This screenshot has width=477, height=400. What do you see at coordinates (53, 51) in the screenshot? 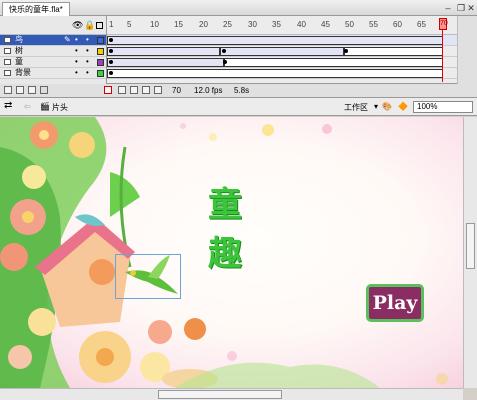
I see `layer-row-tree: 树 • •` at bounding box center [53, 51].